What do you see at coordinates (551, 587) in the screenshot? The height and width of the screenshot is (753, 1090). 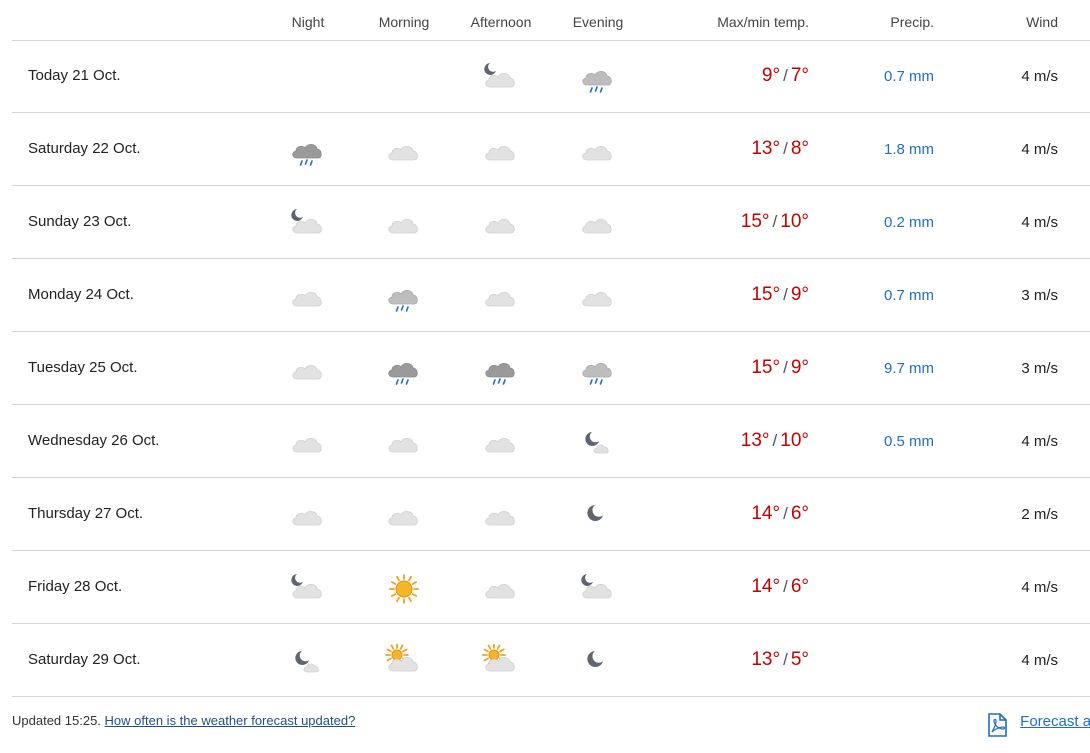 I see `forecast-row: Friday 28 Oct. 14°/6° 4 m/s` at bounding box center [551, 587].